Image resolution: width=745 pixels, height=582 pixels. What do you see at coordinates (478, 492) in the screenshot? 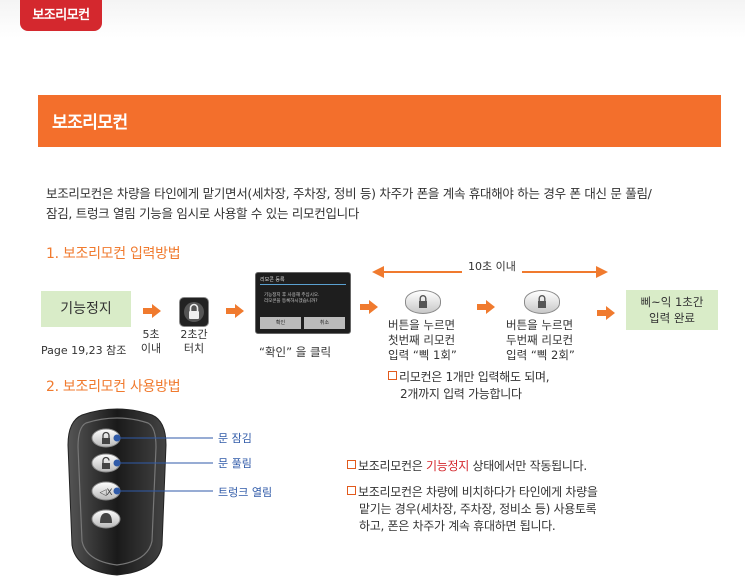
I see `usage-note-2-line-1: 보조리모컨은 차량에 비치하다가 타인에게 차량을` at bounding box center [478, 492].